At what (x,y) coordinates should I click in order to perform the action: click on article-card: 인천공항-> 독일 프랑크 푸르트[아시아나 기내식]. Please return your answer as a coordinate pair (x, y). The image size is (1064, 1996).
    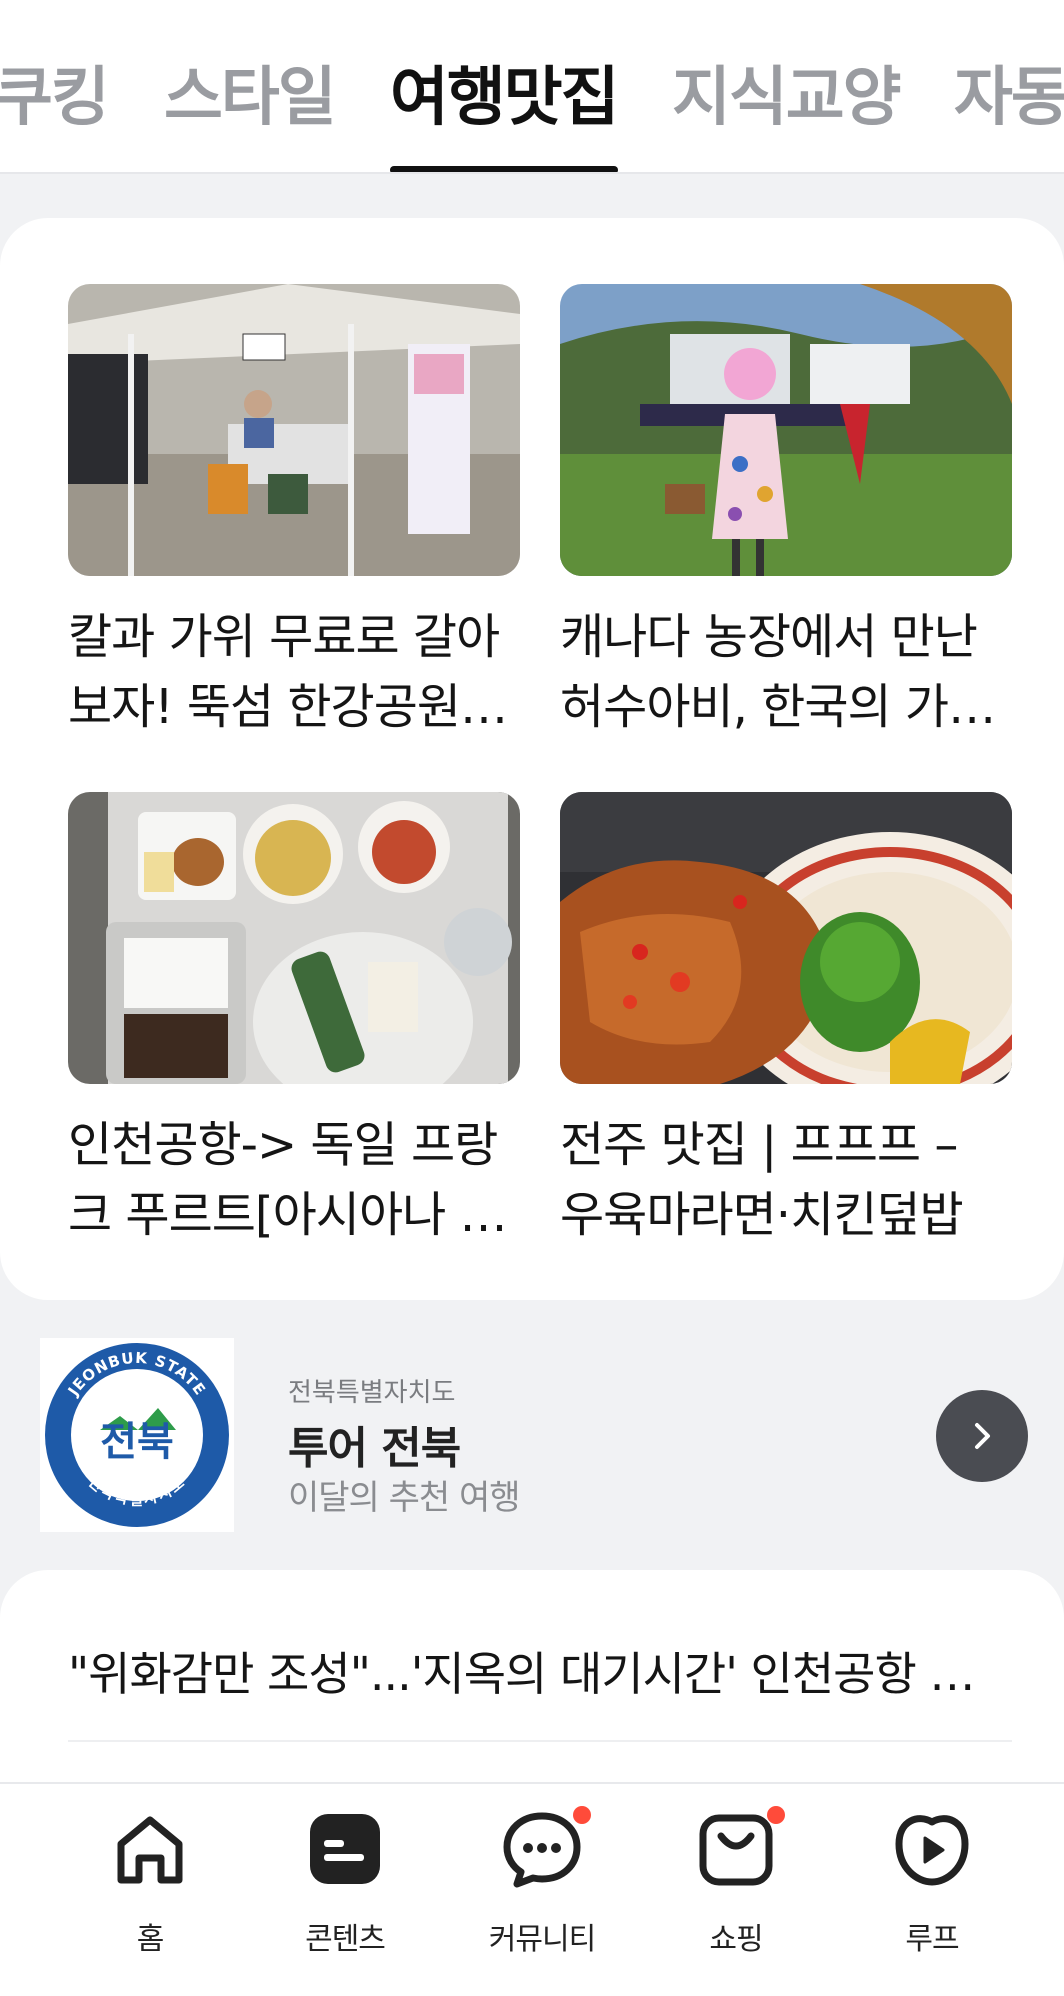
    Looking at the image, I should click on (294, 1021).